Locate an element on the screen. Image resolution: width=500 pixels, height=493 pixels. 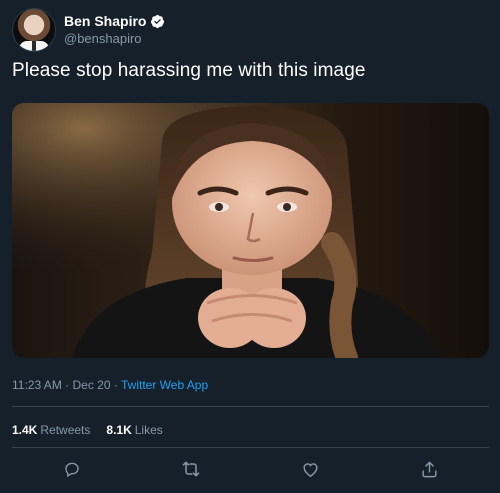
retweet-icon is located at coordinates (191, 469).